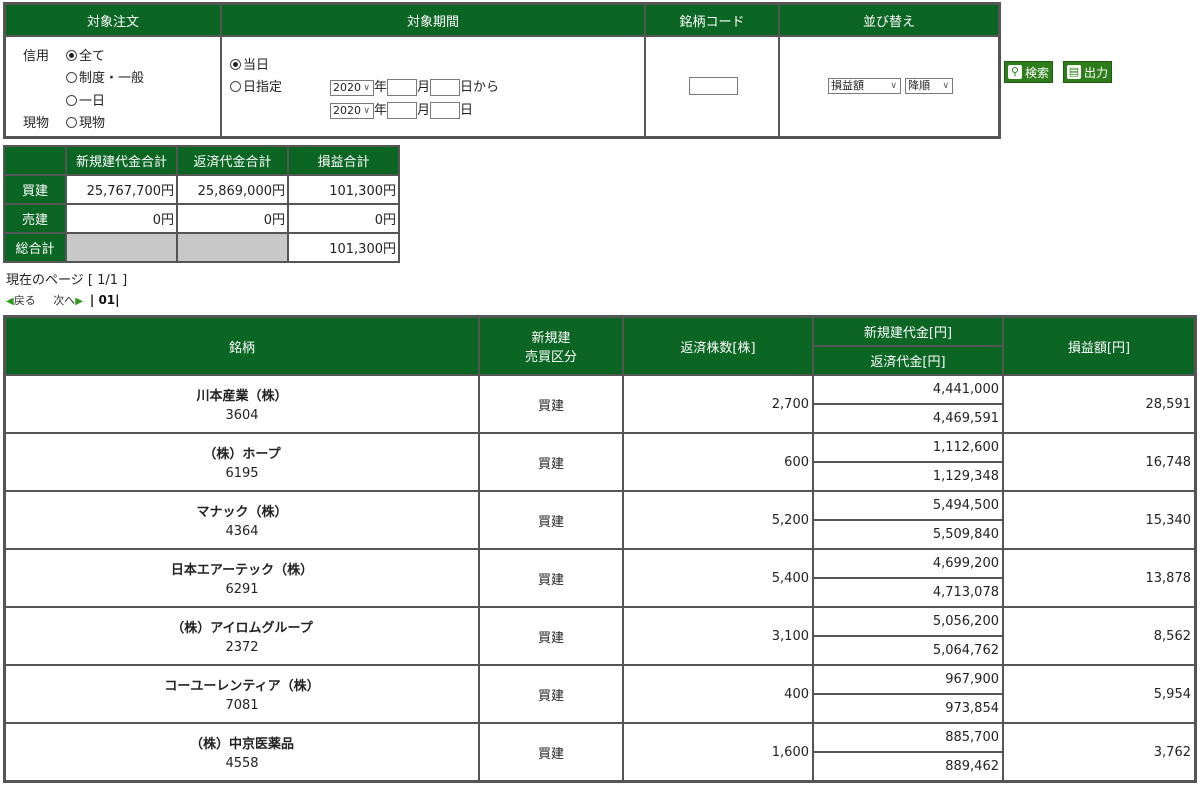 This screenshot has height=793, width=1200. What do you see at coordinates (232, 160) in the screenshot?
I see `summary-col-close-total: 返済代金合計` at bounding box center [232, 160].